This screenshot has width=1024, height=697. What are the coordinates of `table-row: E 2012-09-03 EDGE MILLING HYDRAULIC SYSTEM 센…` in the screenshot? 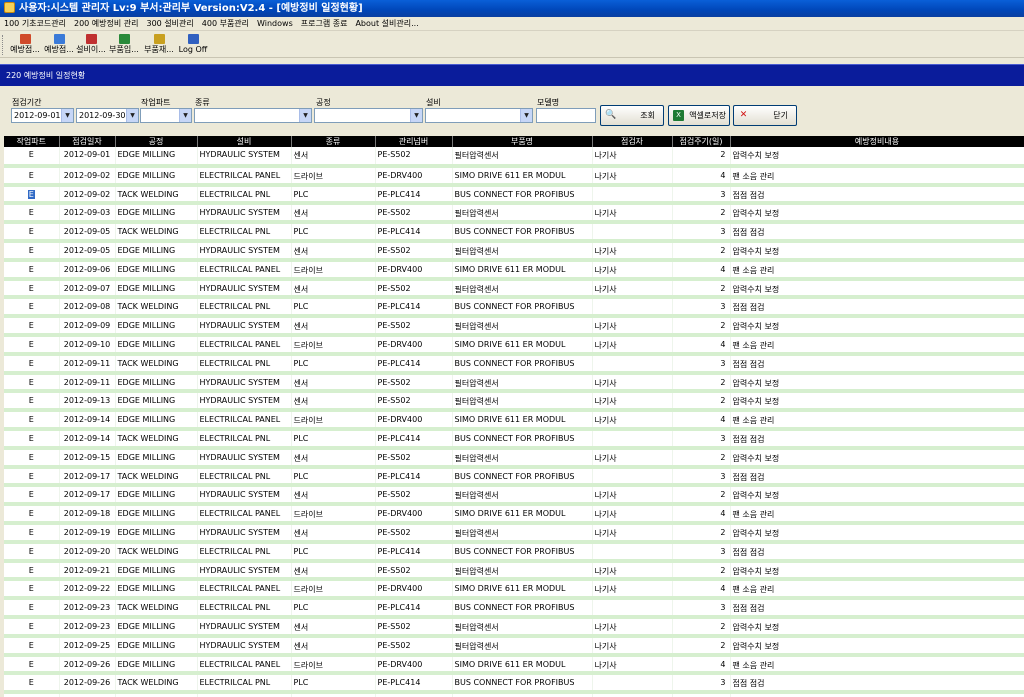 It's located at (514, 214).